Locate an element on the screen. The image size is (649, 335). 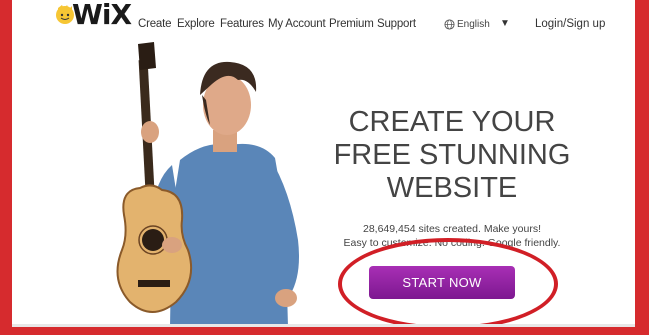
headline-line-3: WEBSITE is located at coordinates (452, 188).